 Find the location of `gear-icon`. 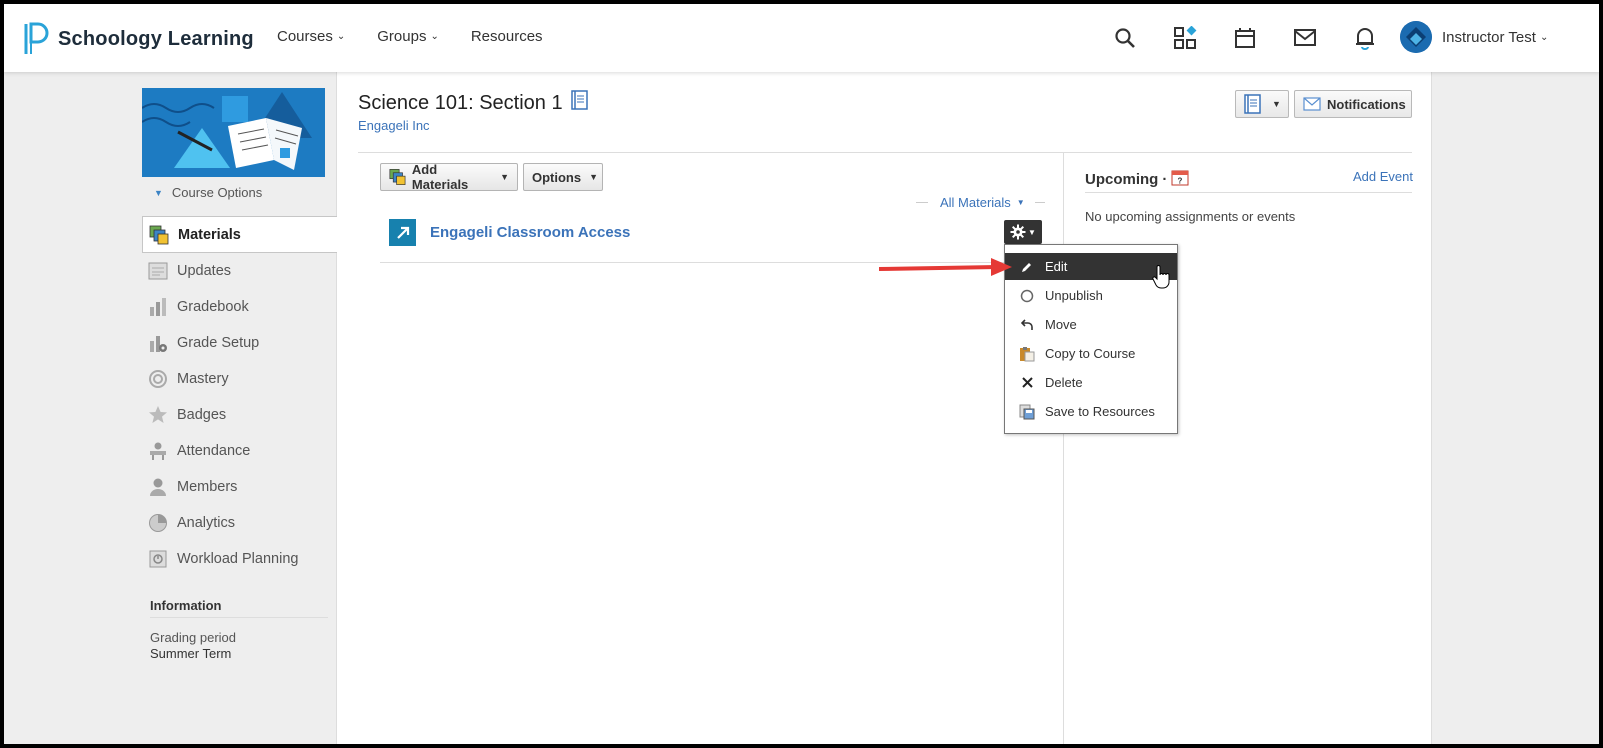

gear-icon is located at coordinates (1018, 232).